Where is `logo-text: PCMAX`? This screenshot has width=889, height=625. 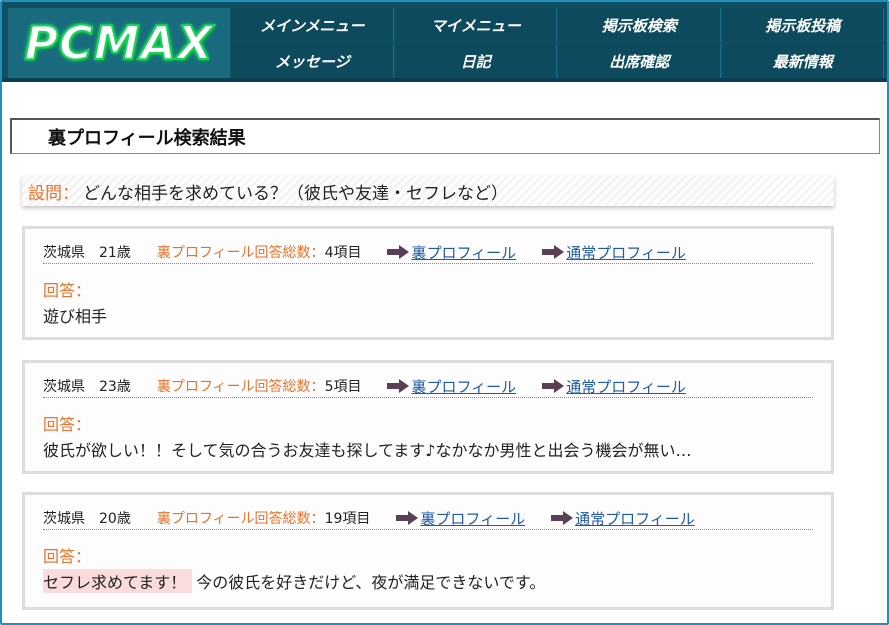 logo-text: PCMAX is located at coordinates (118, 43).